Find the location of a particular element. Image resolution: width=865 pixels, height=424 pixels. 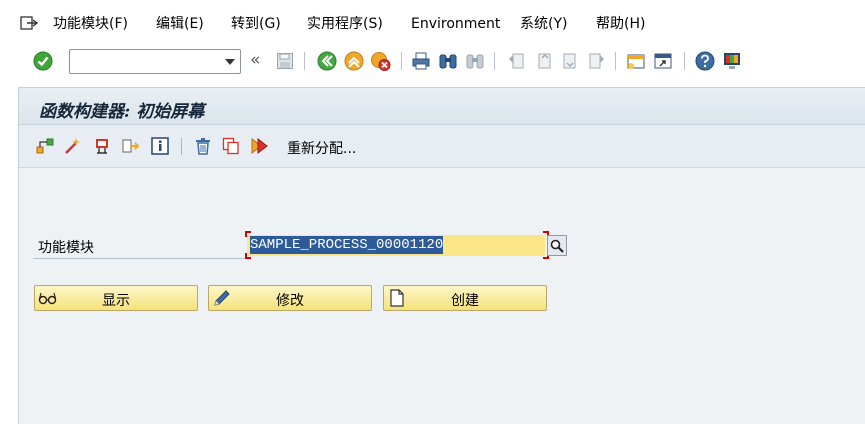

search-icon is located at coordinates (557, 246).